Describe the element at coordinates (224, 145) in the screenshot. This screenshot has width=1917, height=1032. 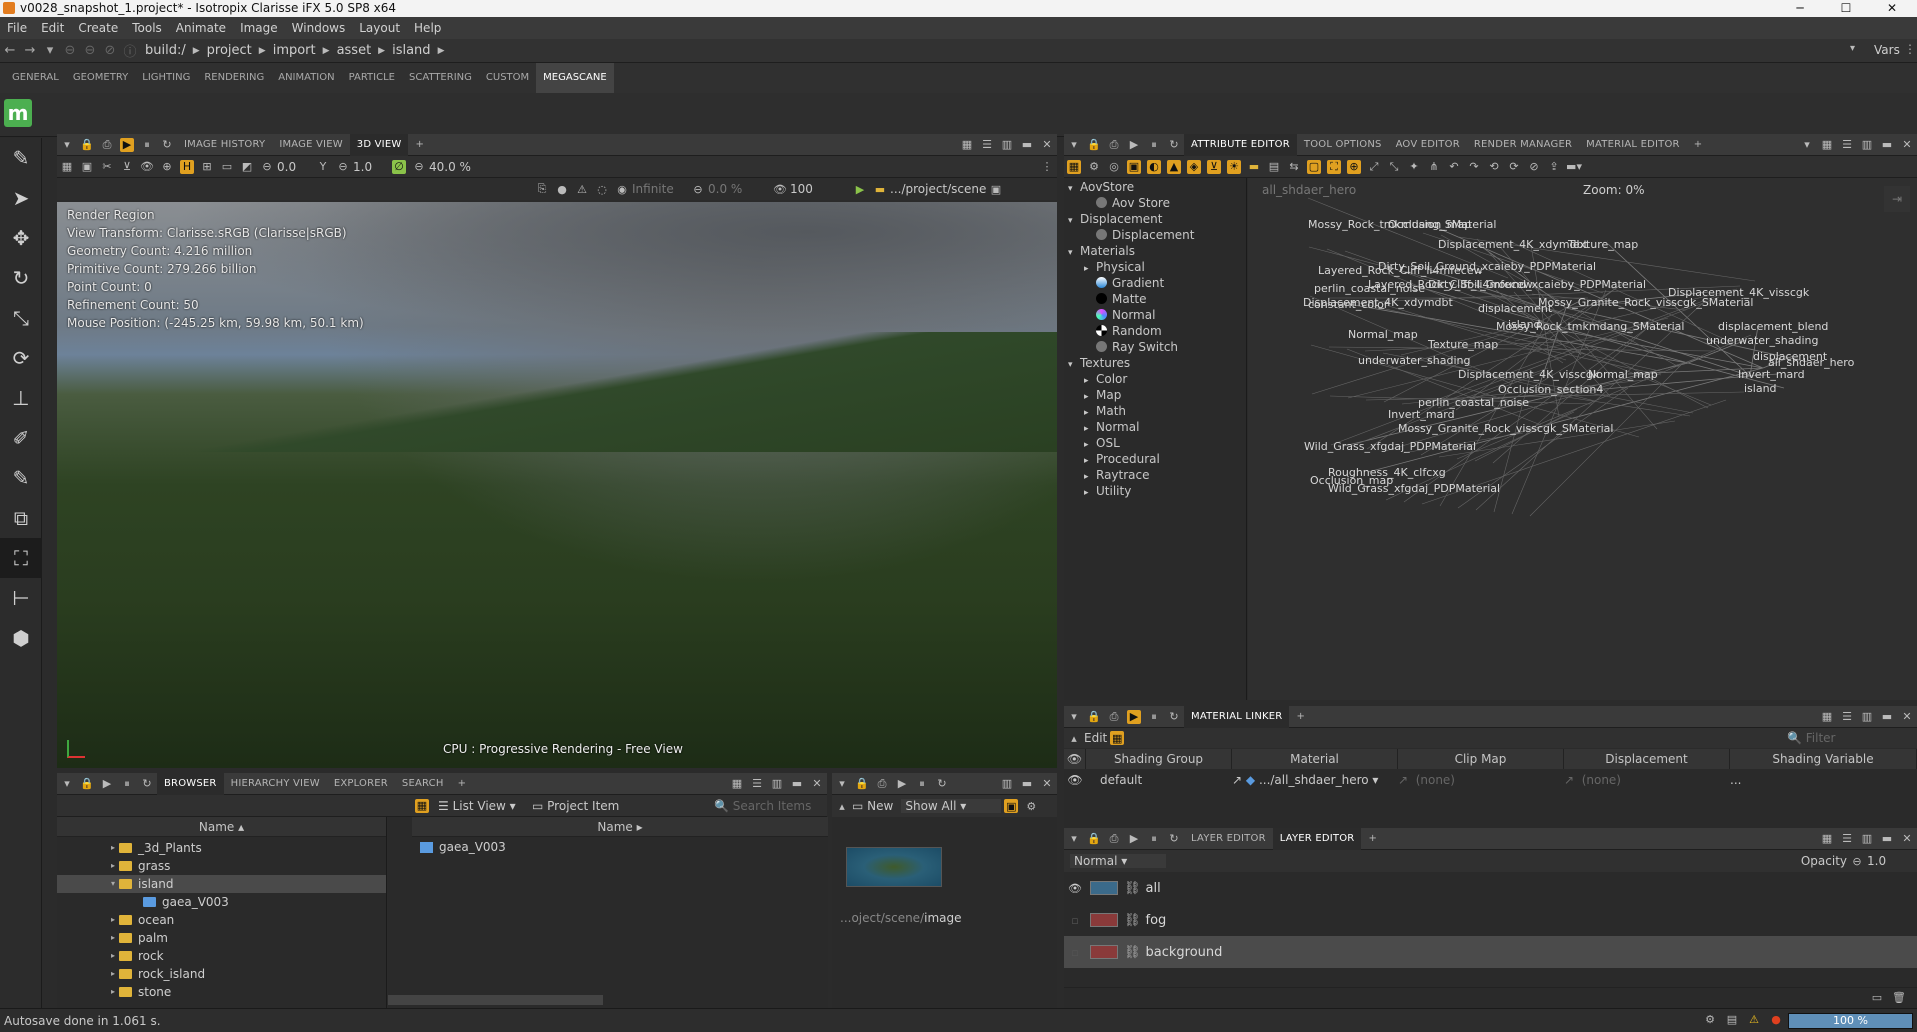
I see `tab-image-history: IMAGE HISTORY` at that location.